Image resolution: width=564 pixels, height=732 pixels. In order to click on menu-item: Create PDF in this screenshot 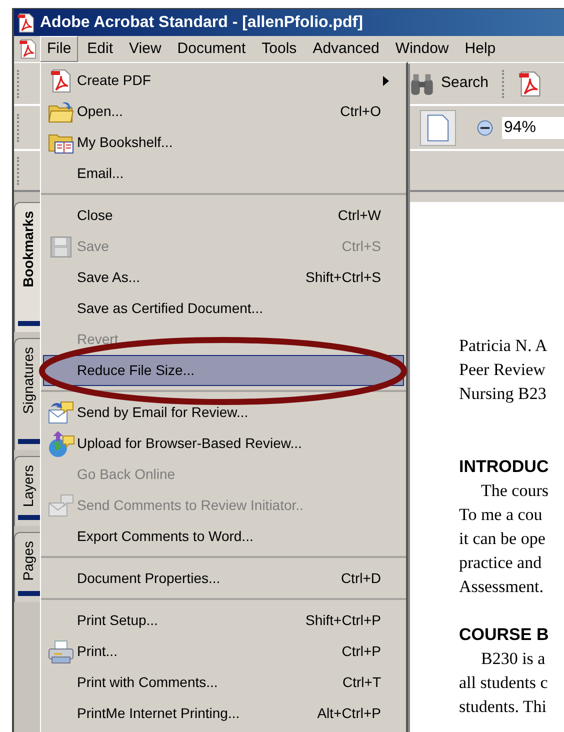, I will do `click(223, 80)`.